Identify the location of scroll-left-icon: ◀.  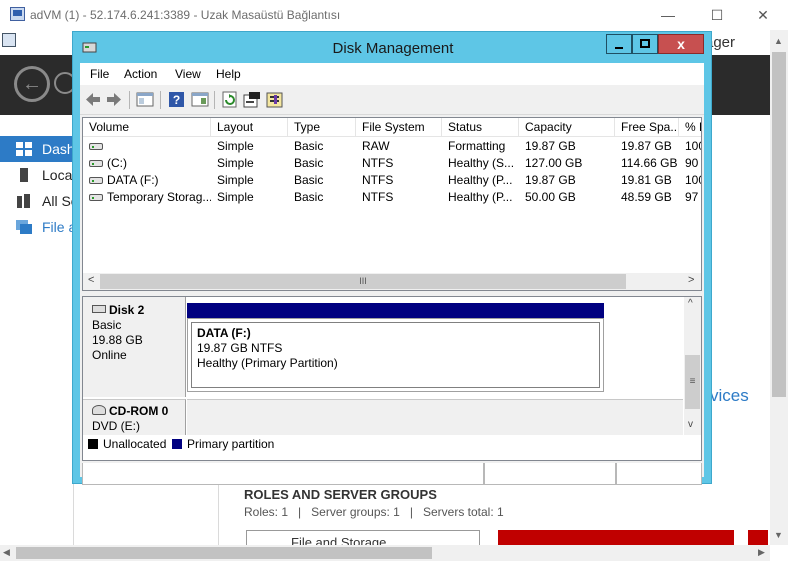
(6, 552).